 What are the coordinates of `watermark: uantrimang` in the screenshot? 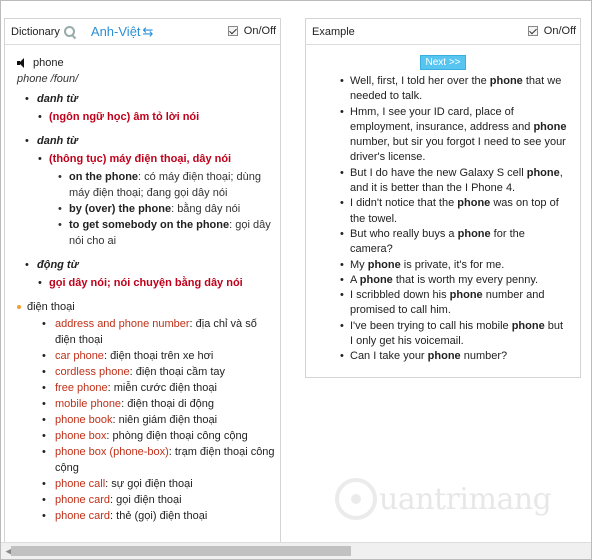 It's located at (443, 499).